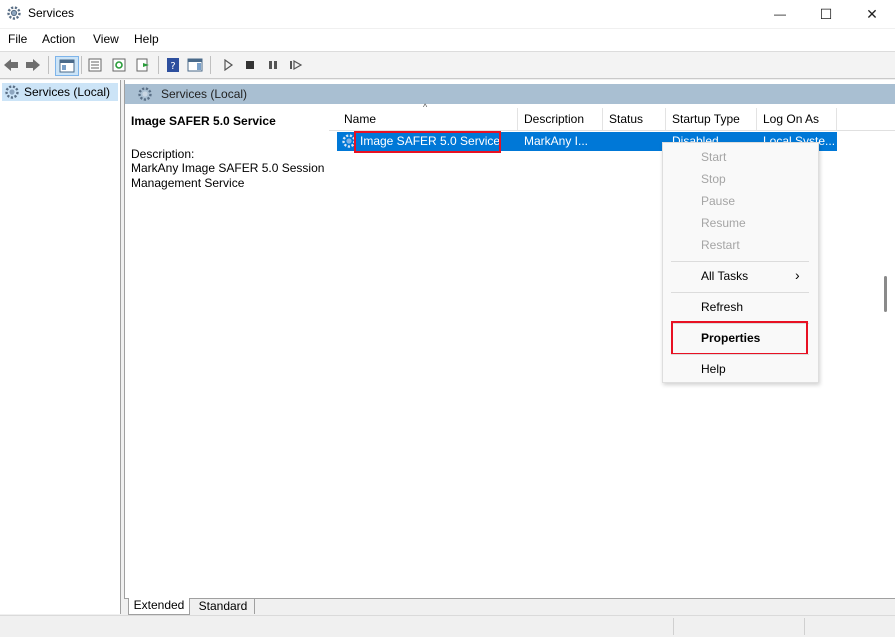  What do you see at coordinates (447, 626) in the screenshot?
I see `status-bar` at bounding box center [447, 626].